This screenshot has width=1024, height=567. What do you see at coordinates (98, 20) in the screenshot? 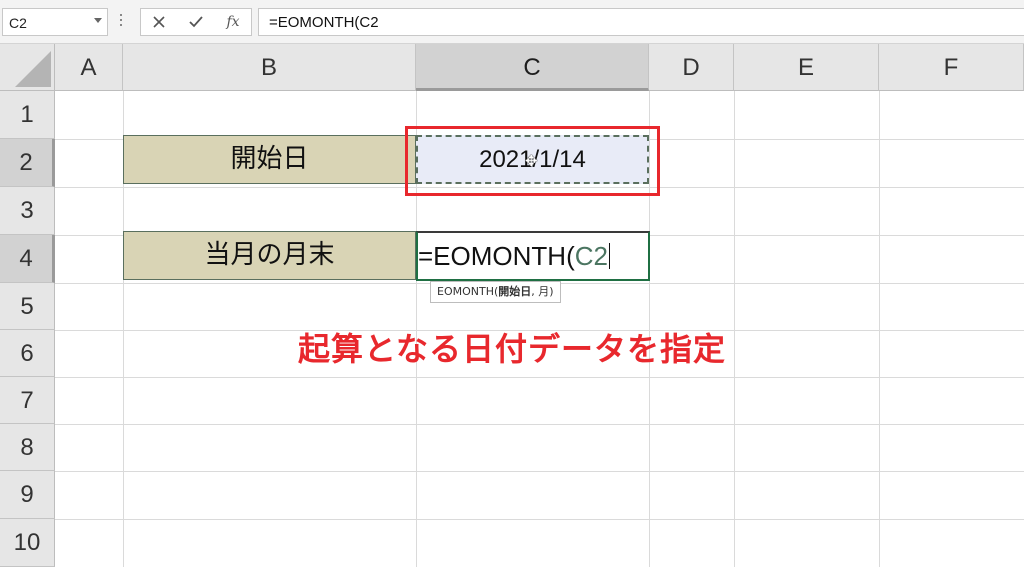
I see `chevron-down-icon` at bounding box center [98, 20].